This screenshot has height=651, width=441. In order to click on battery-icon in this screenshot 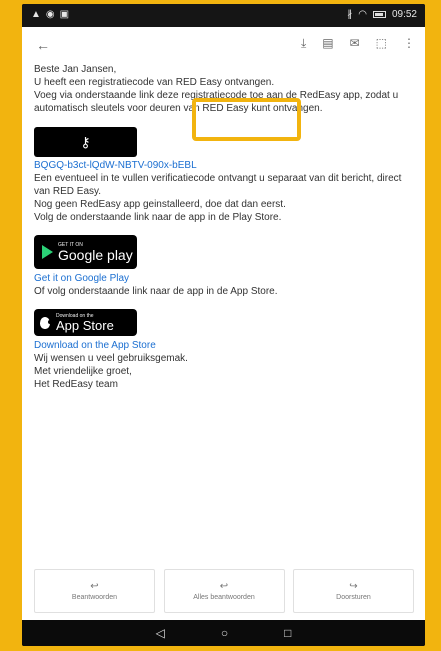, I will do `click(379, 14)`.